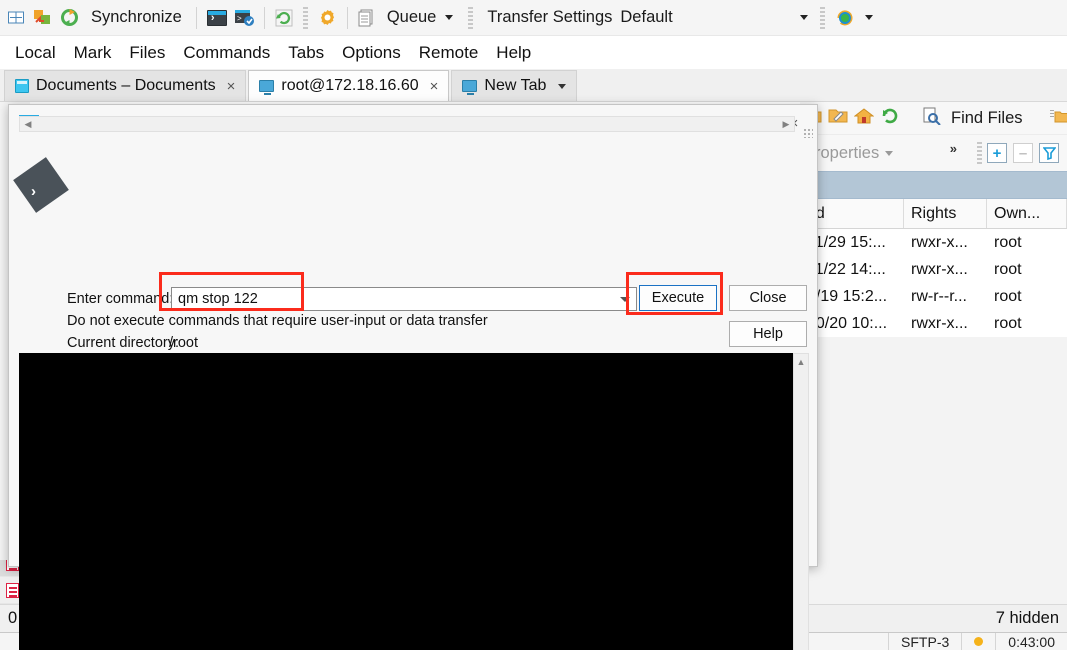  I want to click on tab-root-session-label: root@172.18.16.60, so click(350, 85).